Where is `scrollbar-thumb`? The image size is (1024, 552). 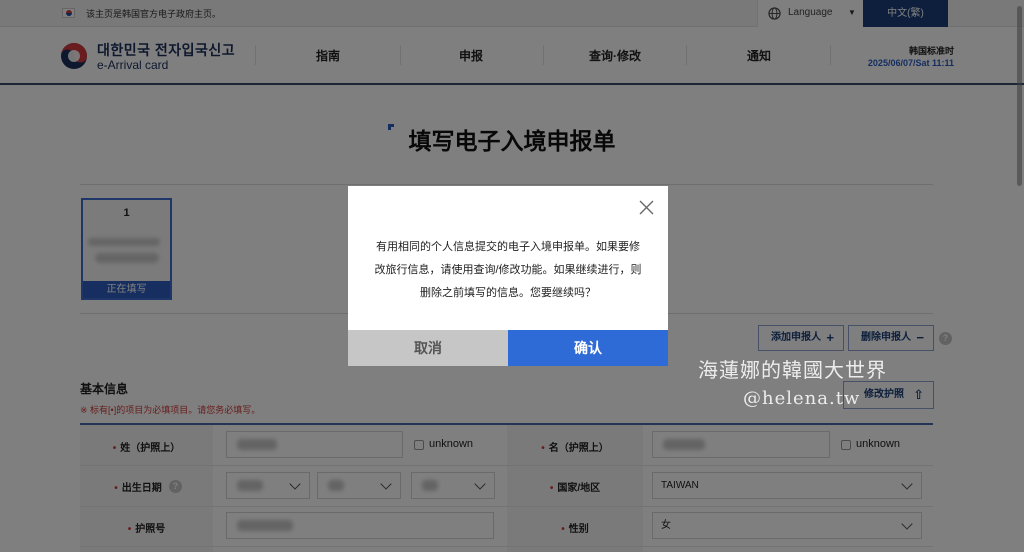 scrollbar-thumb is located at coordinates (1019, 96).